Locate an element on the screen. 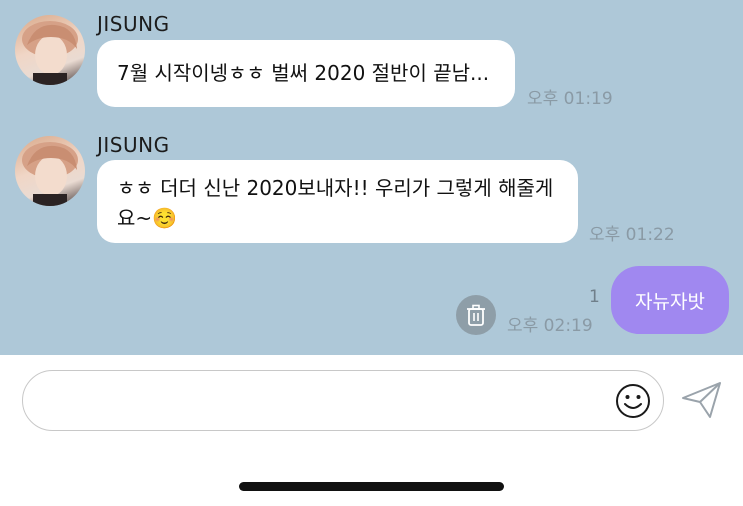  message-input is located at coordinates (327, 401).